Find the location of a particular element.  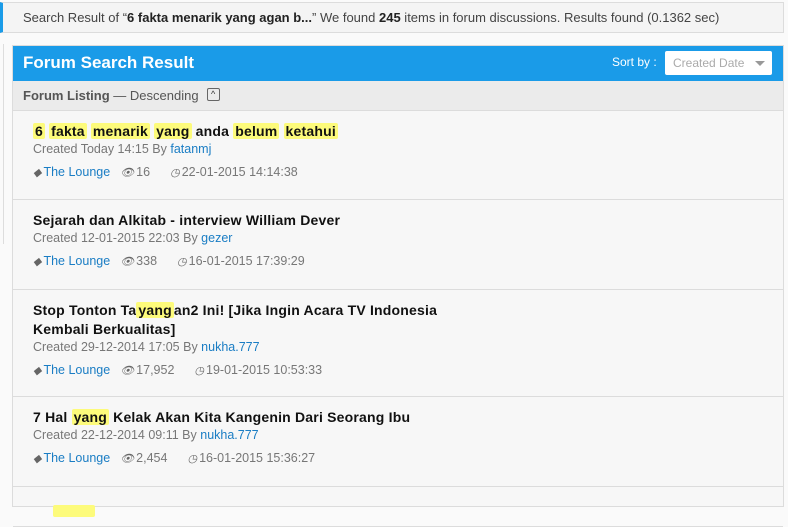

thread-meta: ◆ The Lounge 👁 16 ◷ 22-01-2015 14:14:38 is located at coordinates (408, 172).